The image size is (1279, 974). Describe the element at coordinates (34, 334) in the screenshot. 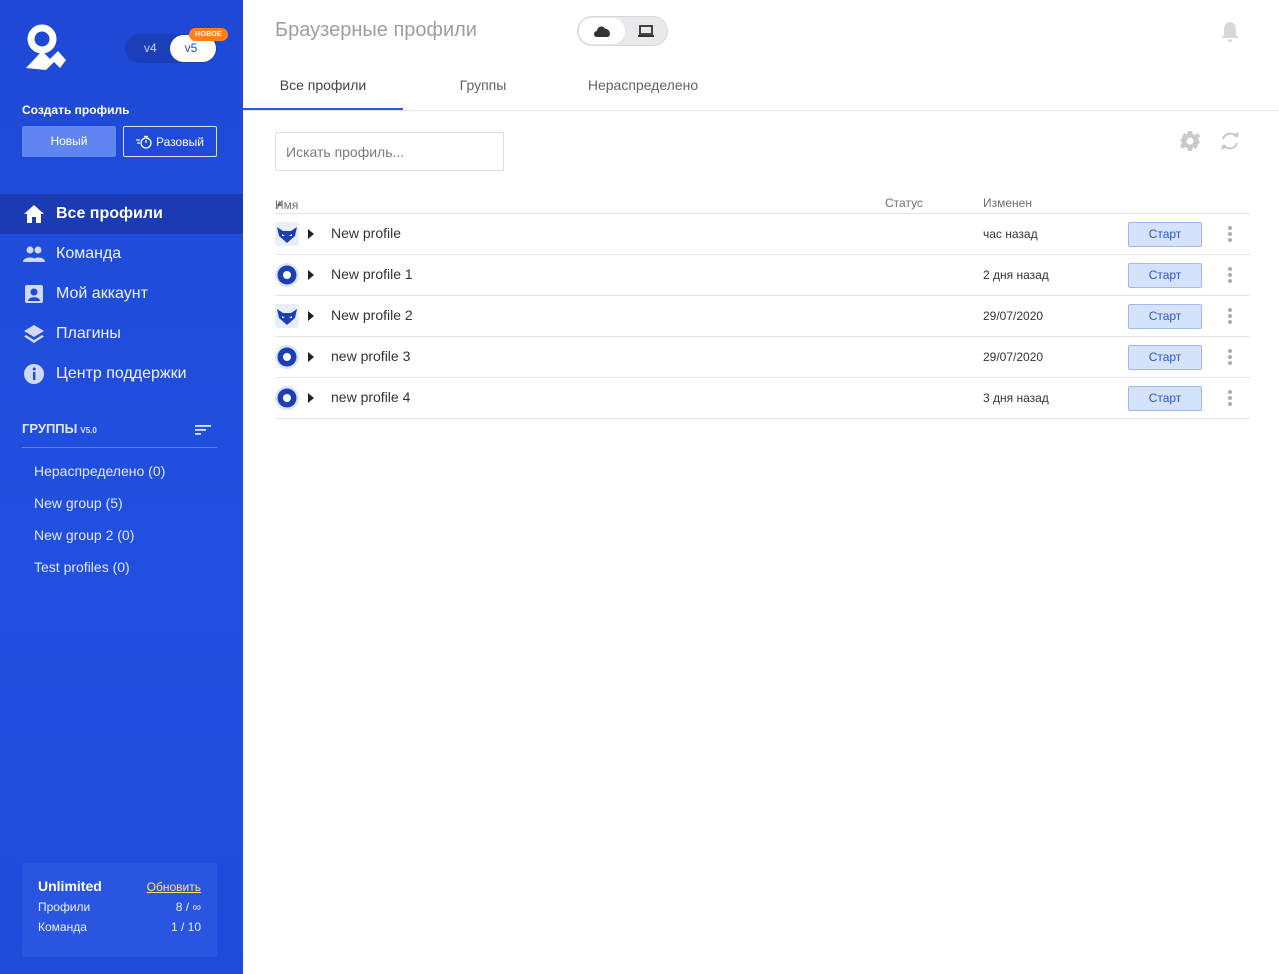

I see `layers-icon` at that location.